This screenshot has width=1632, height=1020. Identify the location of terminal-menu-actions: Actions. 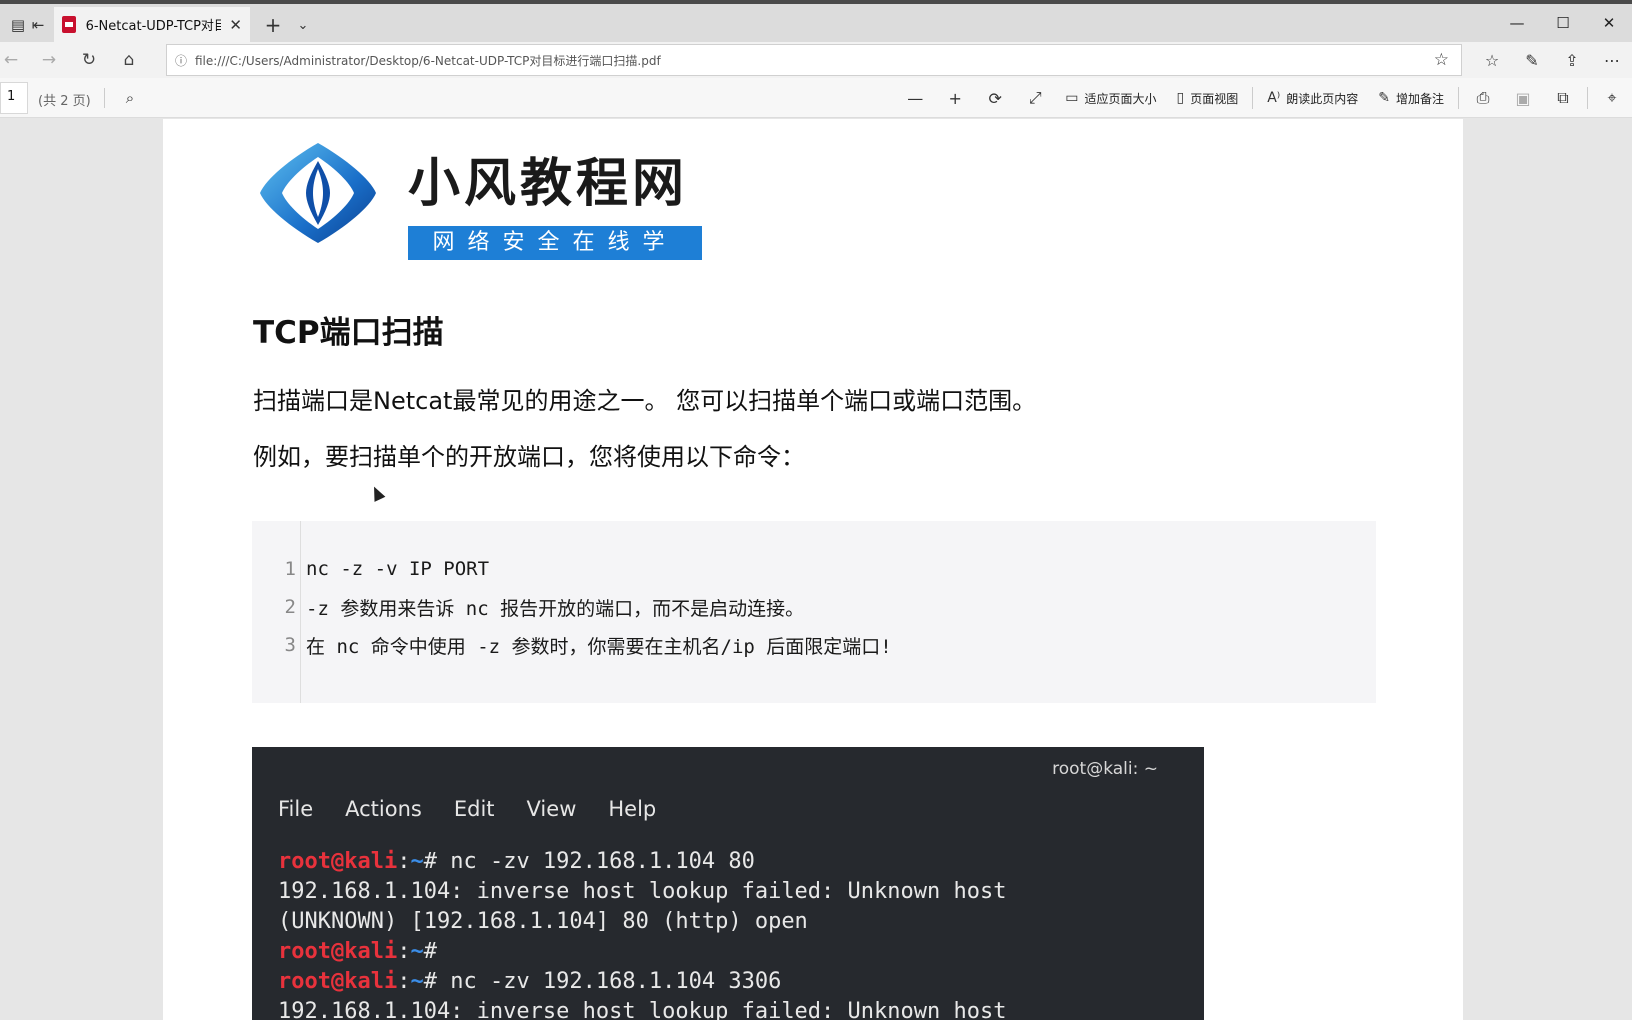
(383, 809).